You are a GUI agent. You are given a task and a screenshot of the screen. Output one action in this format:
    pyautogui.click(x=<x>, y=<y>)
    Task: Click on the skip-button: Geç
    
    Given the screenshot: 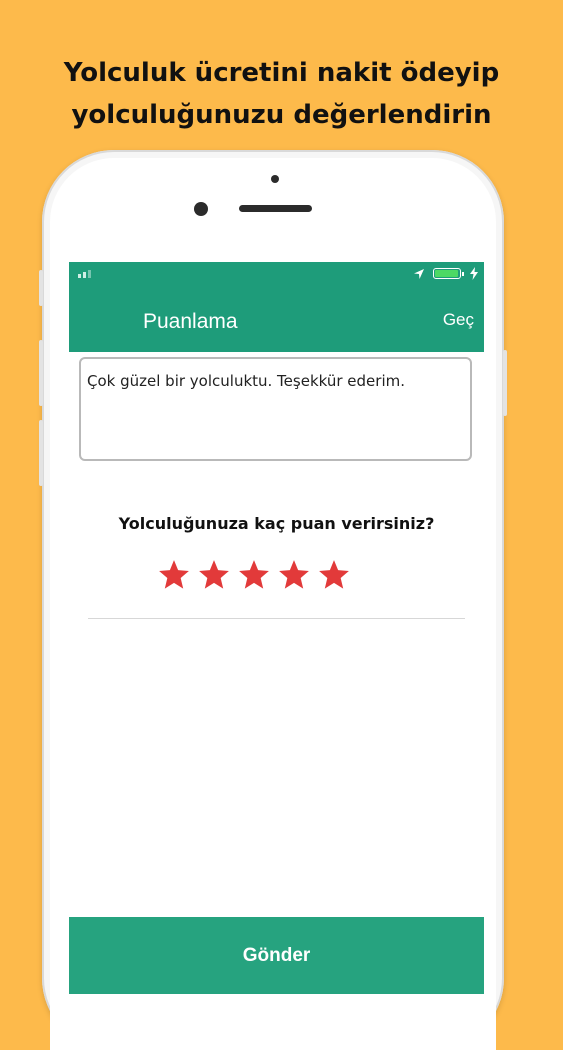 What is the action you would take?
    pyautogui.click(x=458, y=320)
    